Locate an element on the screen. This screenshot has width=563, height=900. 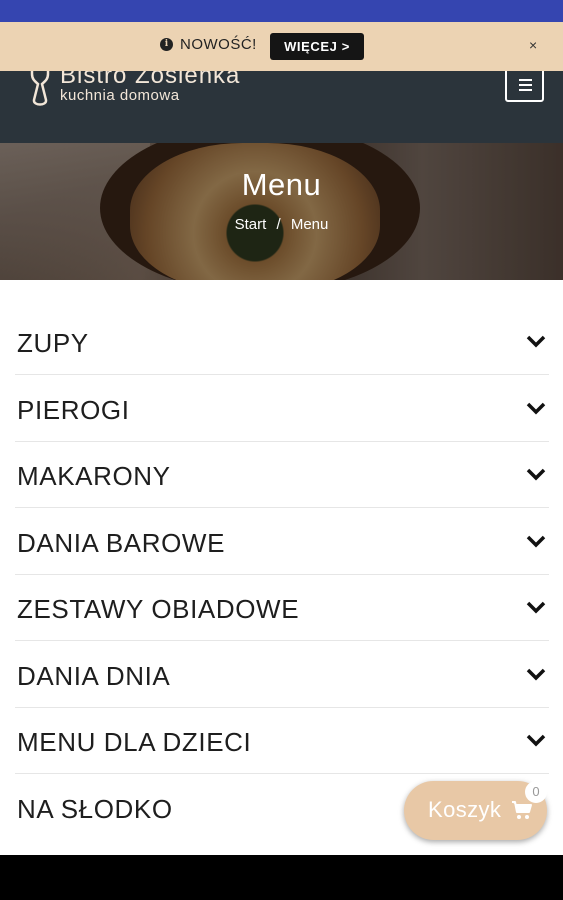
notice-bar: i NOWOŚĆ! WIĘCEJ > × is located at coordinates (281, 46).